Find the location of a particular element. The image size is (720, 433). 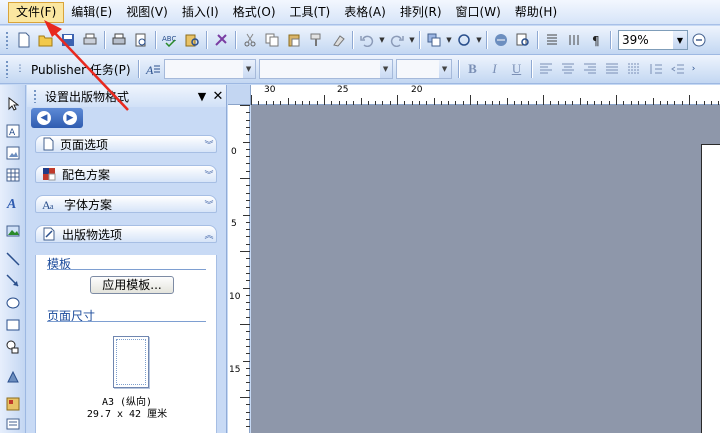

special-characters-icon: ¶ is located at coordinates (596, 40).